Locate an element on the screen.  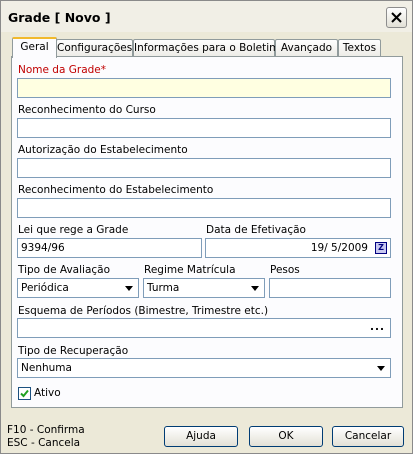
ativo-checkbox is located at coordinates (24, 393).